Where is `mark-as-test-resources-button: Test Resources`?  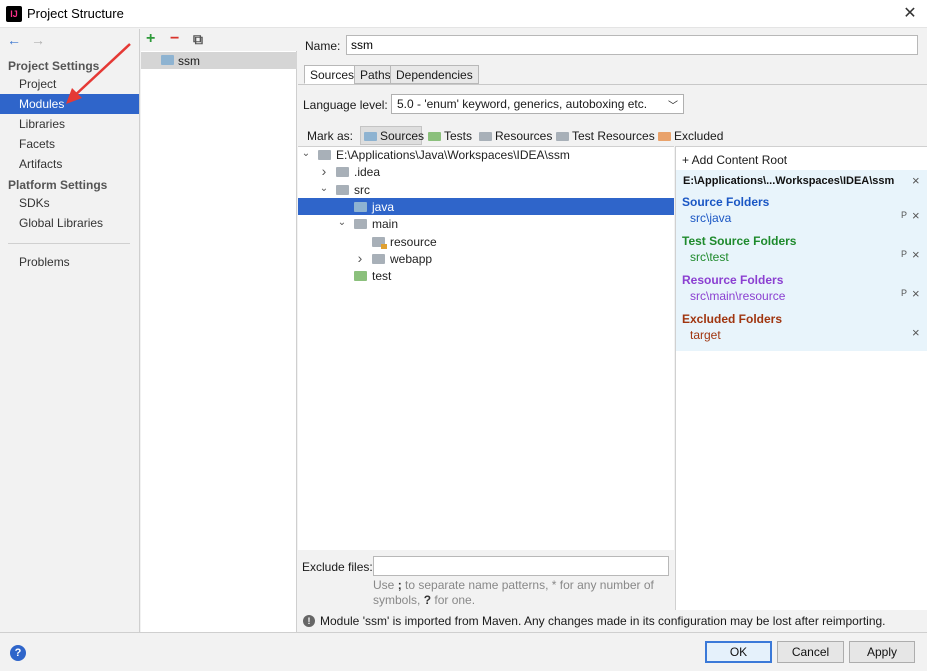
mark-as-test-resources-button: Test Resources is located at coordinates (605, 137).